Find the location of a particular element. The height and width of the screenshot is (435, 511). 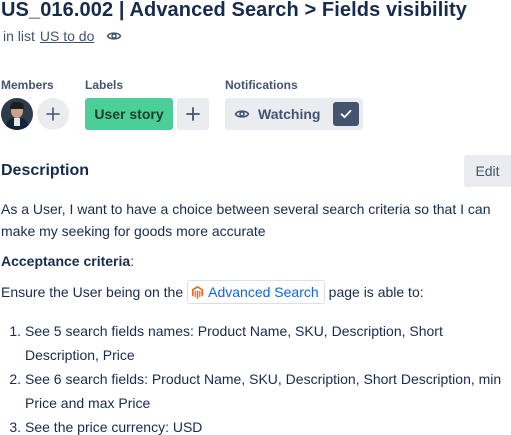

acceptance-criteria-heading: Acceptance criteria is located at coordinates (66, 261).